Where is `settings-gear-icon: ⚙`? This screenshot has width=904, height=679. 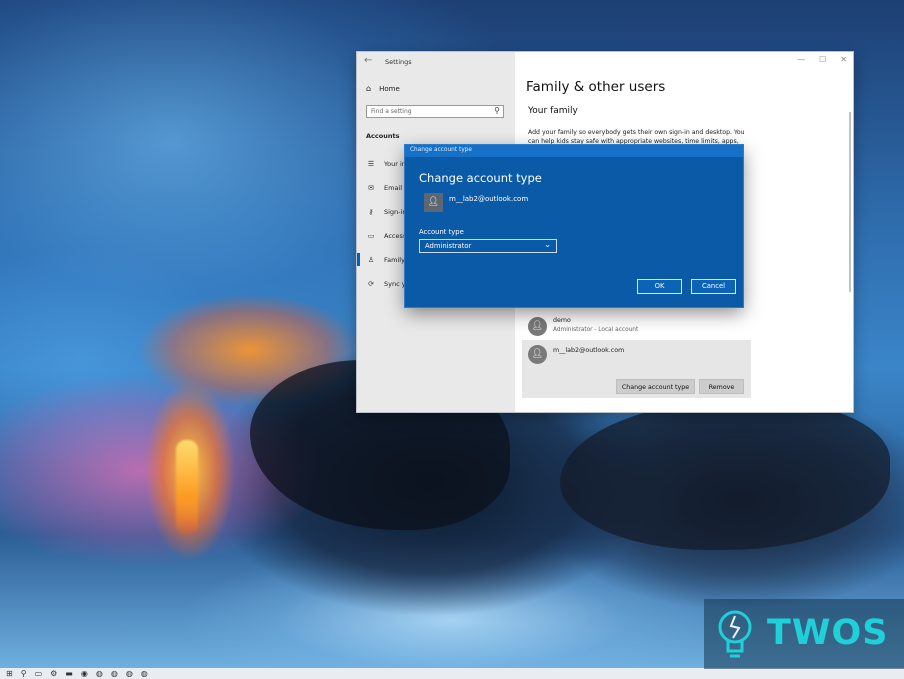 settings-gear-icon: ⚙ is located at coordinates (53, 673).